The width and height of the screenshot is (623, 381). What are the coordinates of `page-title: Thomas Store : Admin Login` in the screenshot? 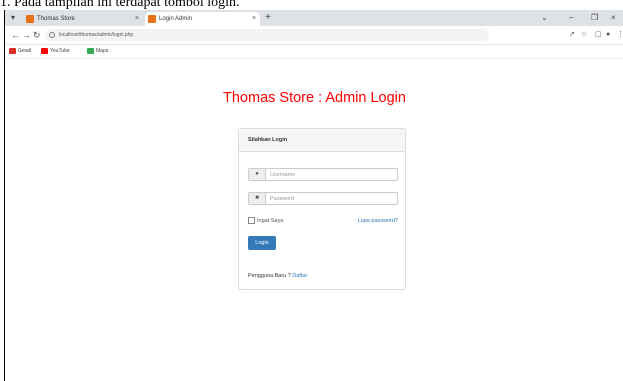 It's located at (314, 98).